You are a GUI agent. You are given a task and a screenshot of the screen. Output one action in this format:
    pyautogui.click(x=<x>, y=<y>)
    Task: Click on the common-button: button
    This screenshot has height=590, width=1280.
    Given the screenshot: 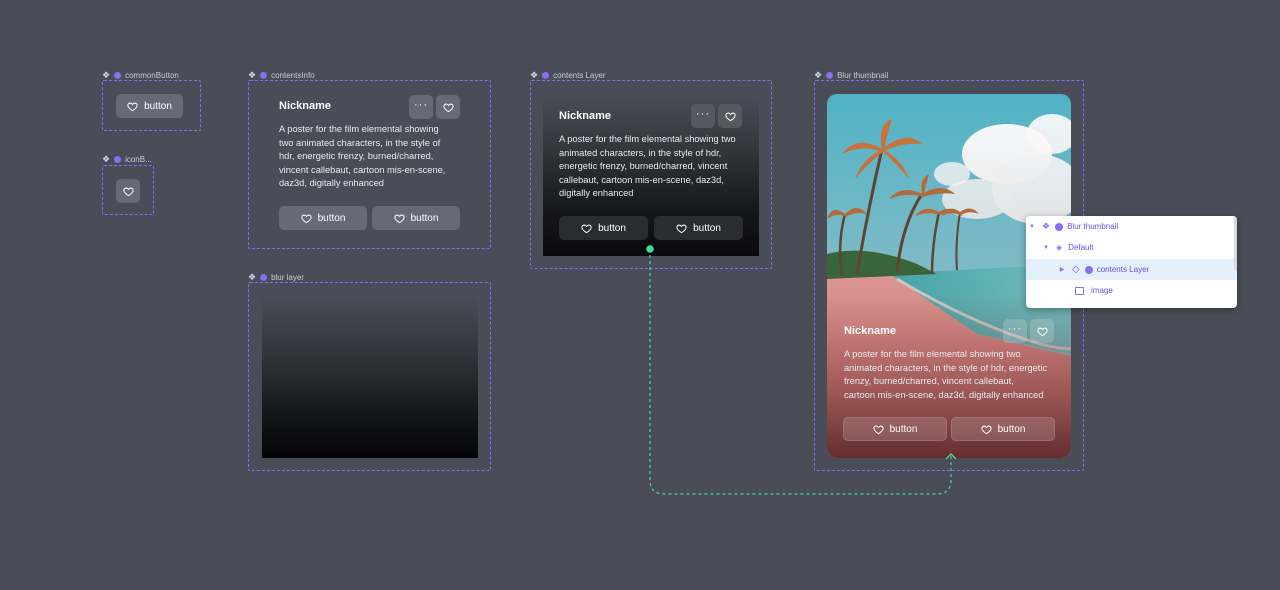 What is the action you would take?
    pyautogui.click(x=149, y=106)
    